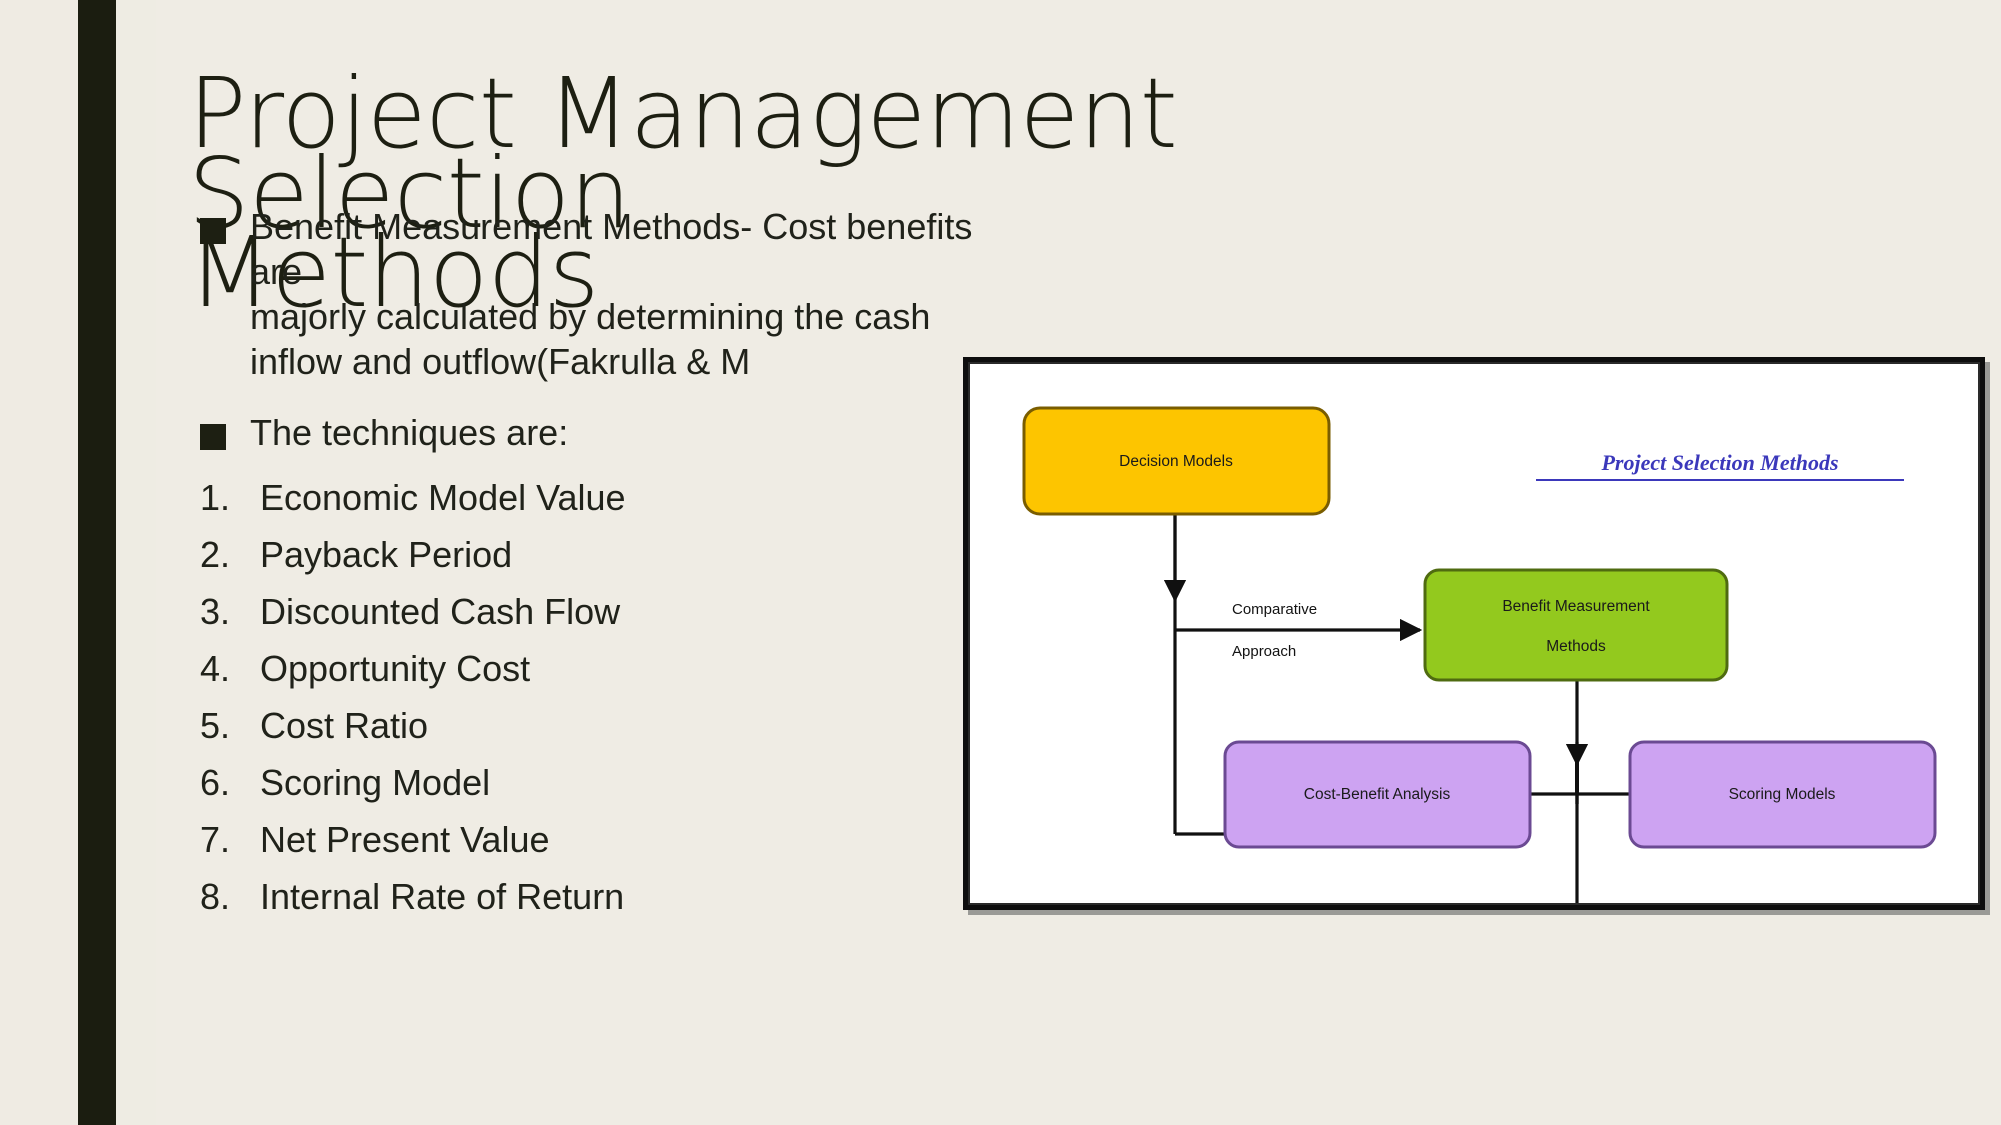  What do you see at coordinates (1576, 646) in the screenshot?
I see `node-label-line2: Methods` at bounding box center [1576, 646].